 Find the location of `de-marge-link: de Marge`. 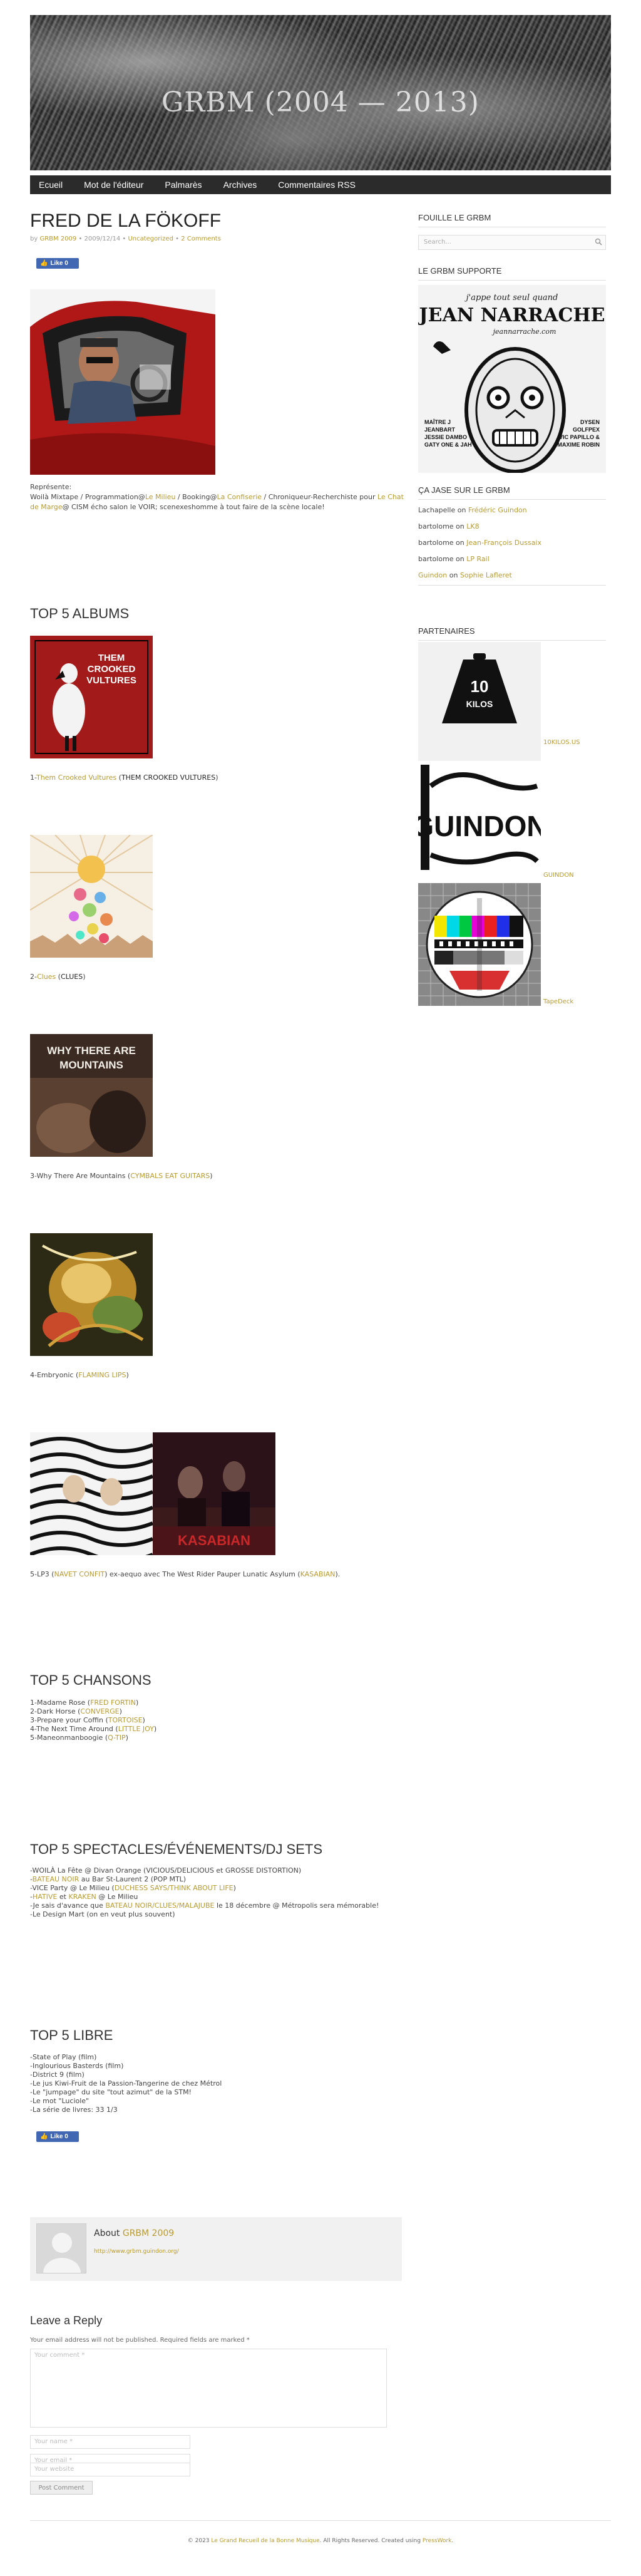

de-marge-link: de Marge is located at coordinates (46, 507).